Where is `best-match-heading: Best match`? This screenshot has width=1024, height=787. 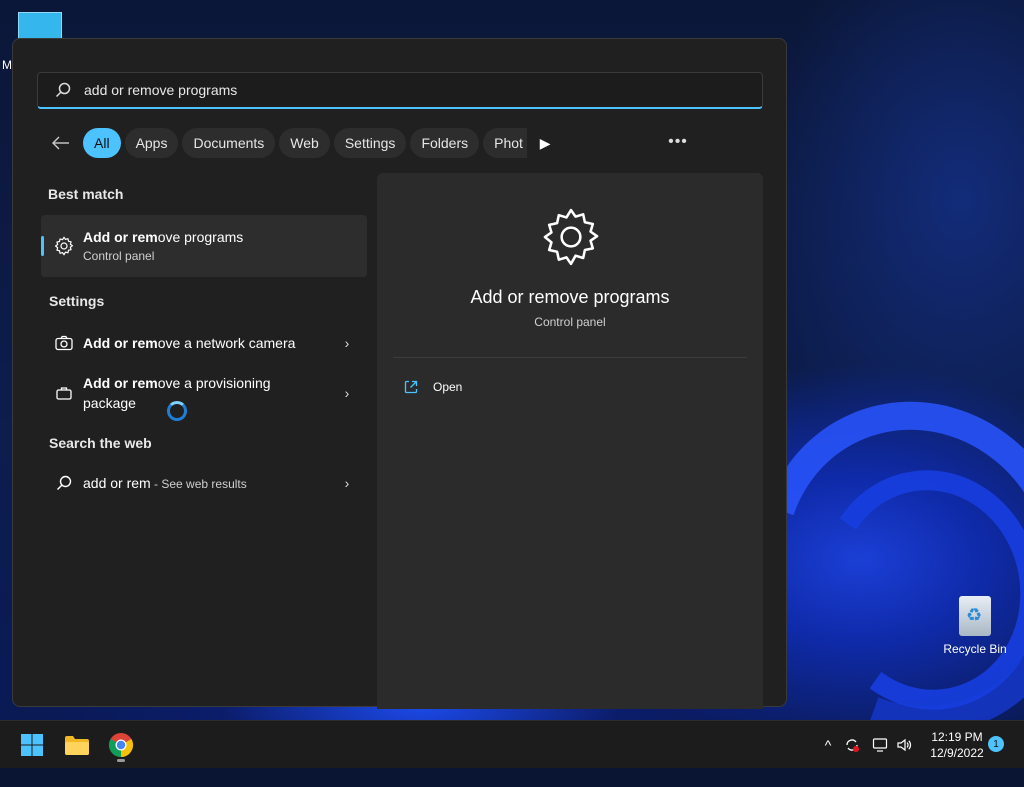
best-match-heading: Best match is located at coordinates (86, 194).